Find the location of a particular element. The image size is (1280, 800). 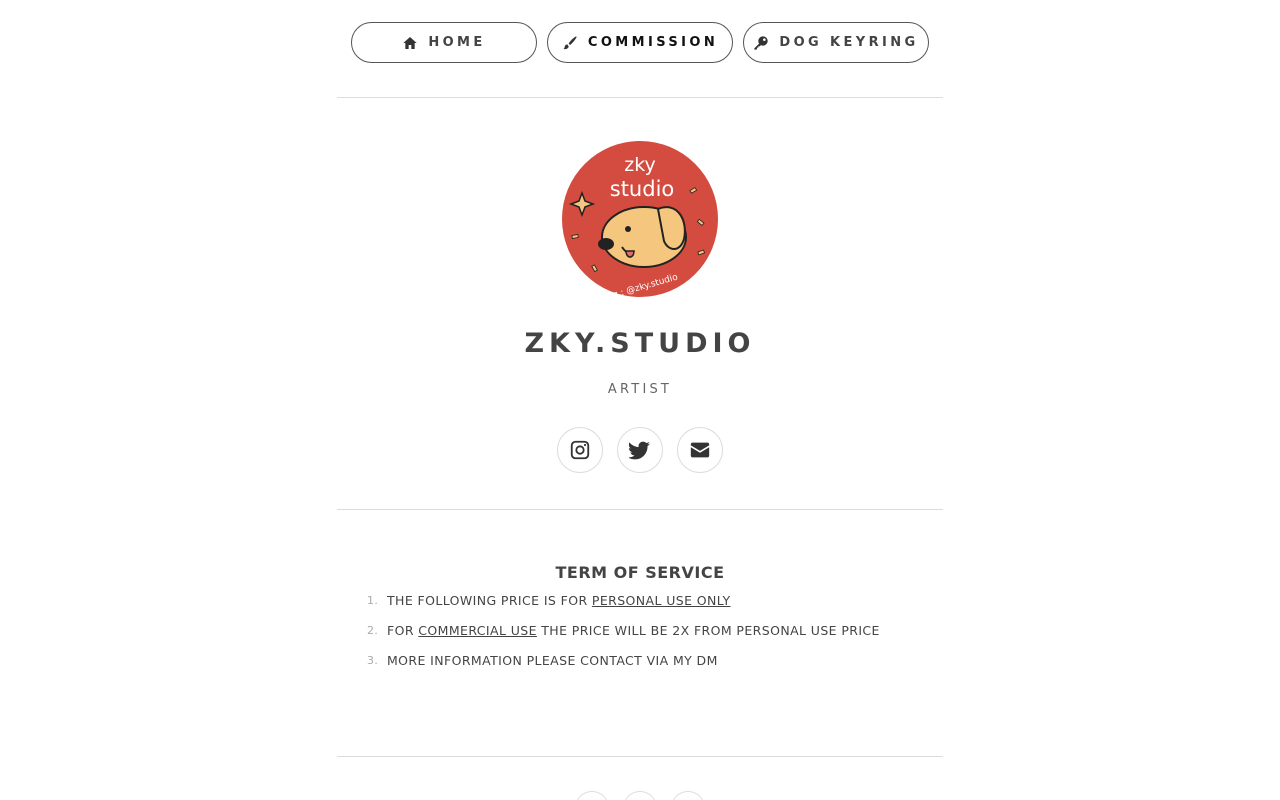

twitter-button is located at coordinates (640, 450).